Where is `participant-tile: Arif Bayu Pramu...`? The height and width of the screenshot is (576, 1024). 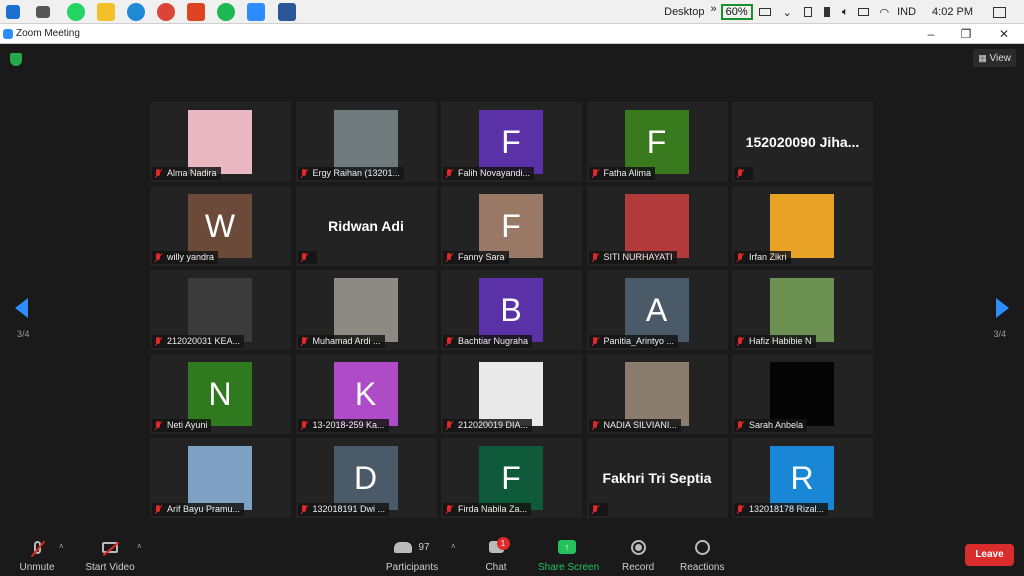
participant-tile: Arif Bayu Pramu... is located at coordinates (220, 478).